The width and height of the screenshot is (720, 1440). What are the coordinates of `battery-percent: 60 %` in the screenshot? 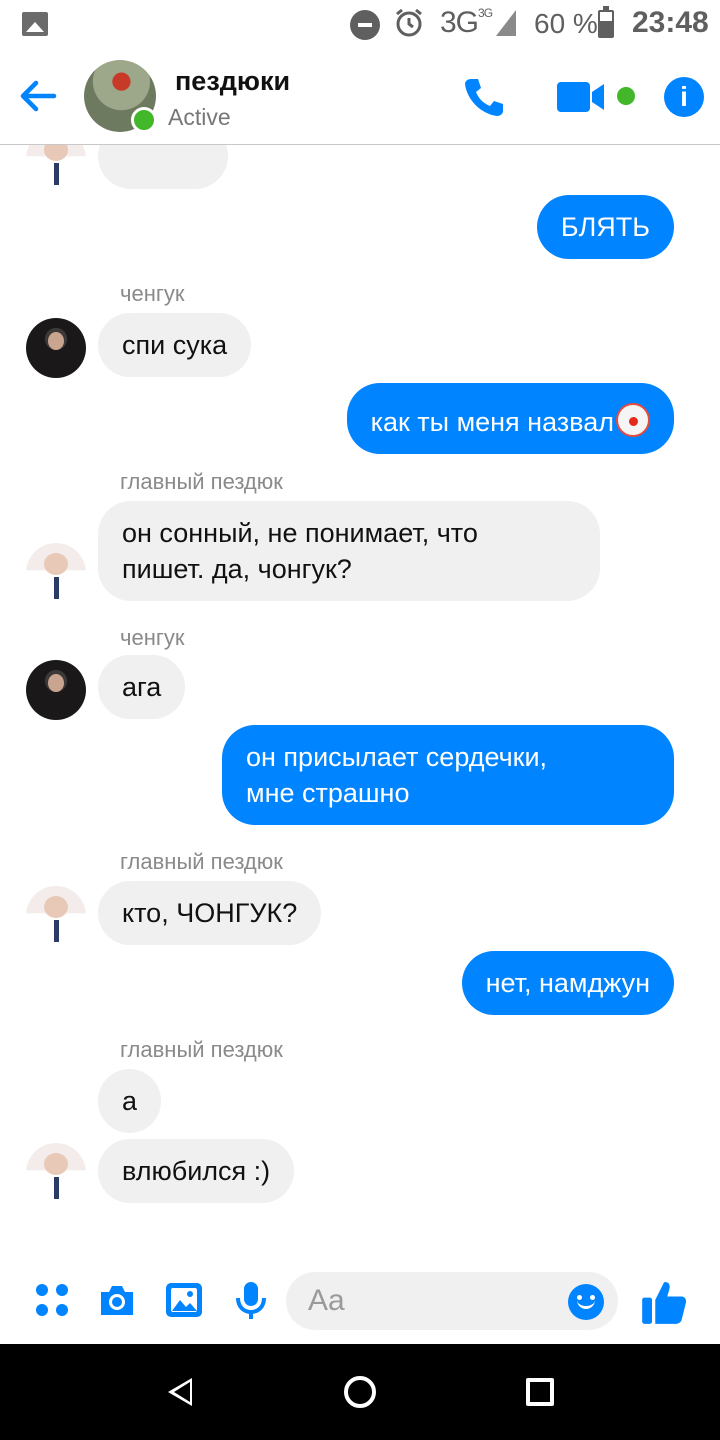 It's located at (566, 23).